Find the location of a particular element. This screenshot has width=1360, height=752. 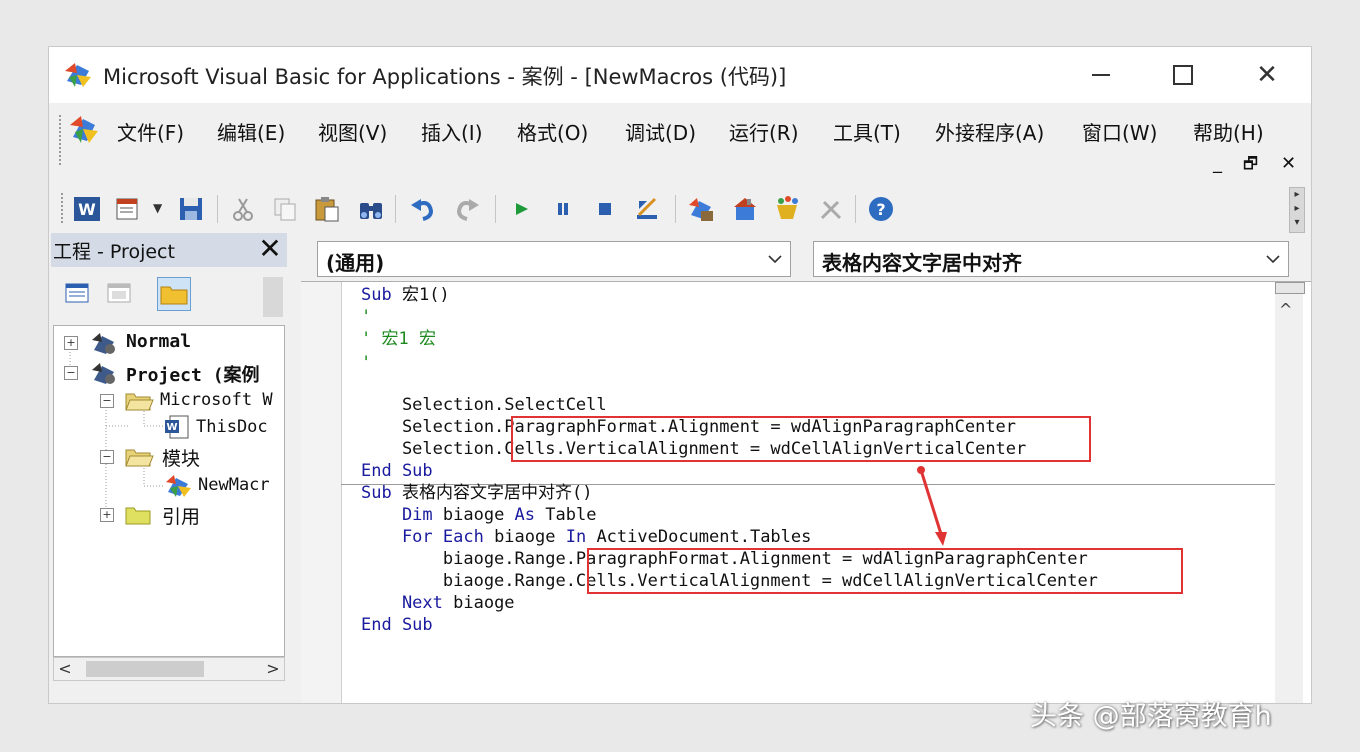

close-icon: ✕ is located at coordinates (1267, 75).